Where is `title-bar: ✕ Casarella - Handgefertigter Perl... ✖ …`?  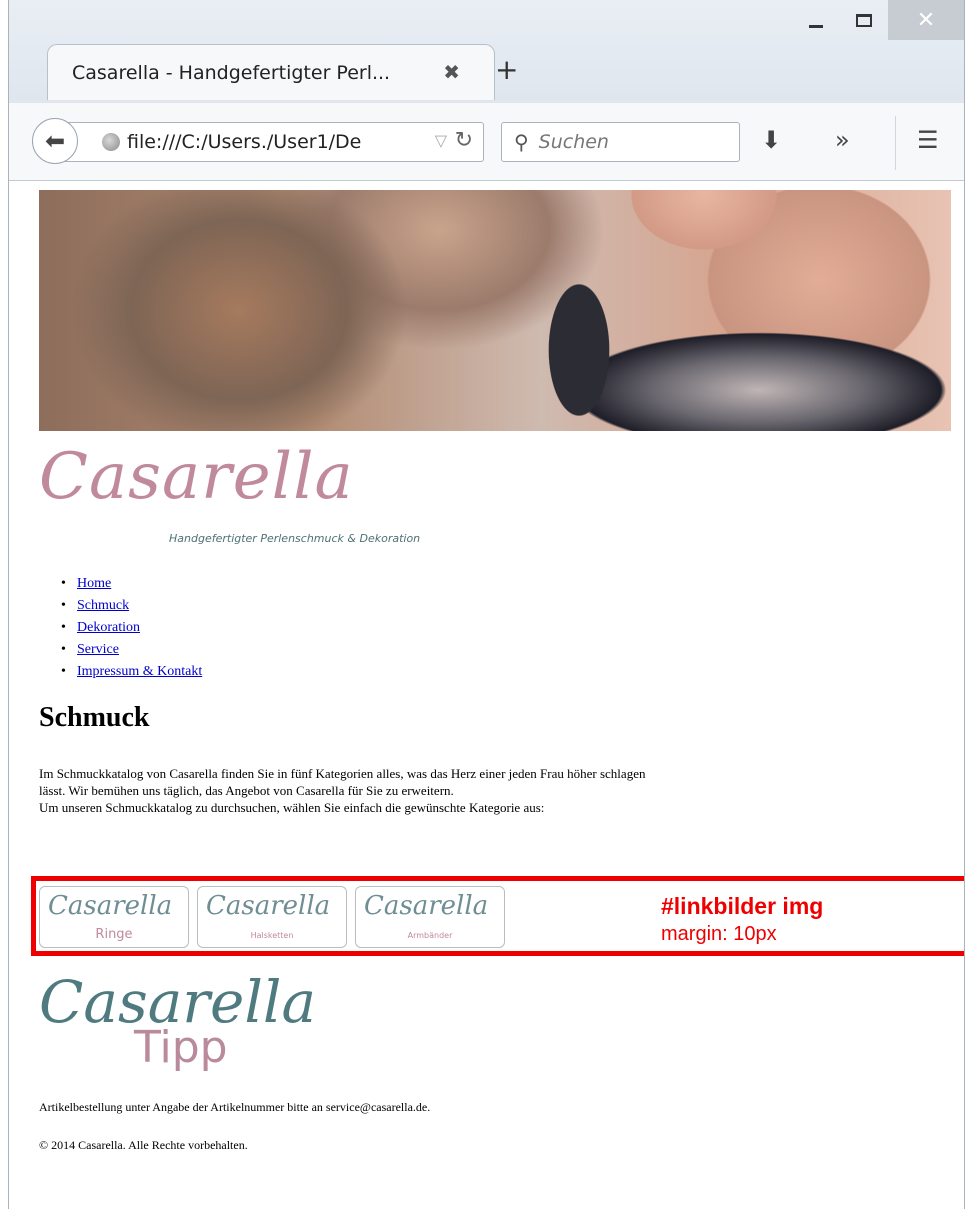 title-bar: ✕ Casarella - Handgefertigter Perl... ✖ … is located at coordinates (486, 51).